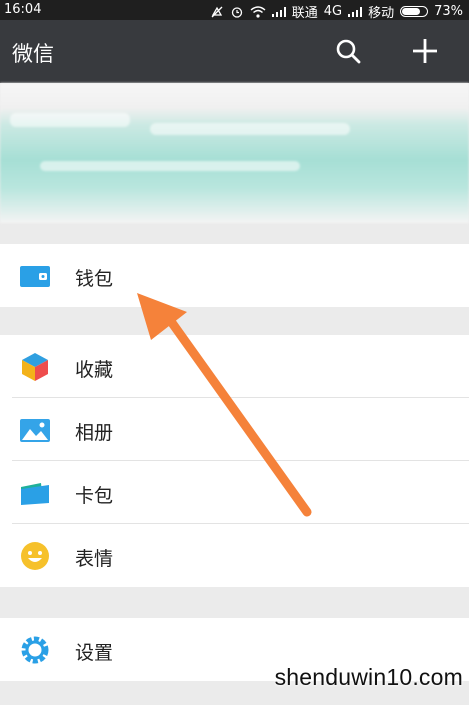 The width and height of the screenshot is (469, 705). Describe the element at coordinates (33, 54) in the screenshot. I see `app-title: 微信` at that location.